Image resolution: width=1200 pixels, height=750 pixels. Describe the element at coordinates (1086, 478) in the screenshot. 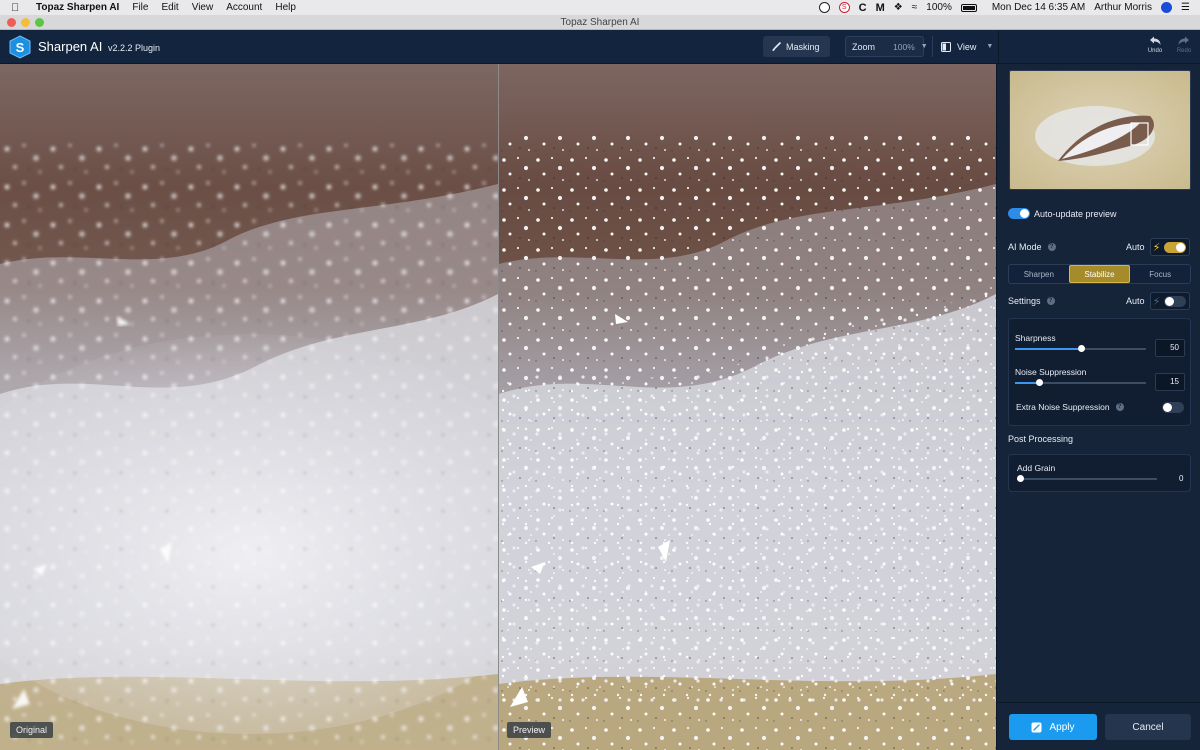

I see `add-grain-slider` at that location.